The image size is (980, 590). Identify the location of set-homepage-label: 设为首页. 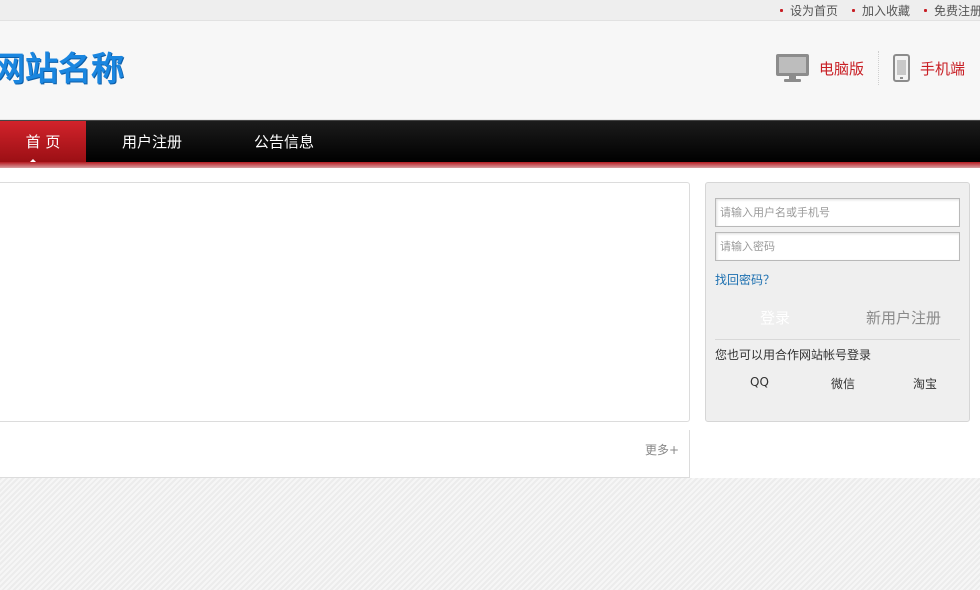
(813, 11).